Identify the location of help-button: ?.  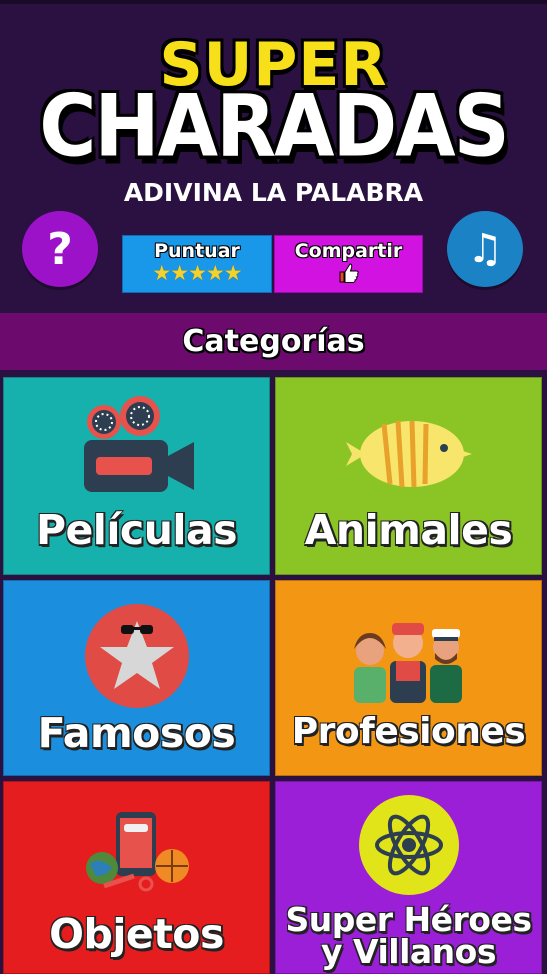
(60, 249).